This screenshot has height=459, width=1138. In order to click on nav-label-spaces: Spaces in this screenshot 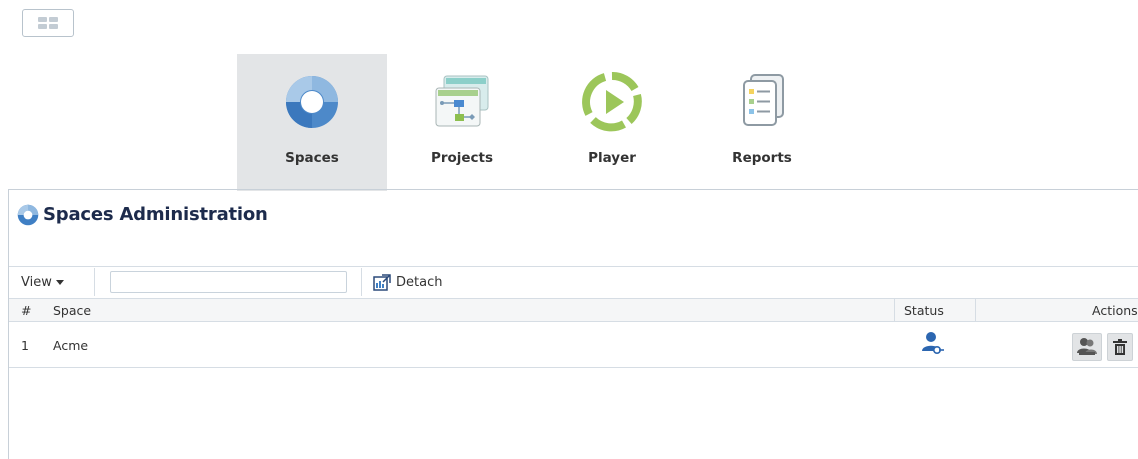, I will do `click(312, 158)`.